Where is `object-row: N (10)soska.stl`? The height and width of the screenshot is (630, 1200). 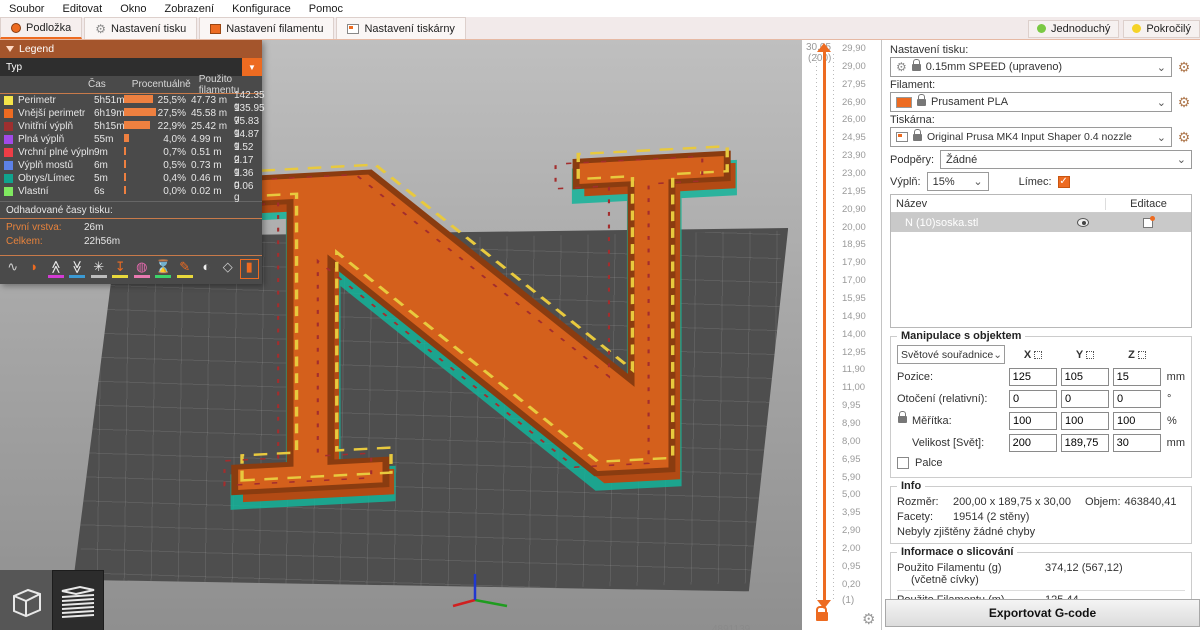 object-row: N (10)soska.stl is located at coordinates (1041, 222).